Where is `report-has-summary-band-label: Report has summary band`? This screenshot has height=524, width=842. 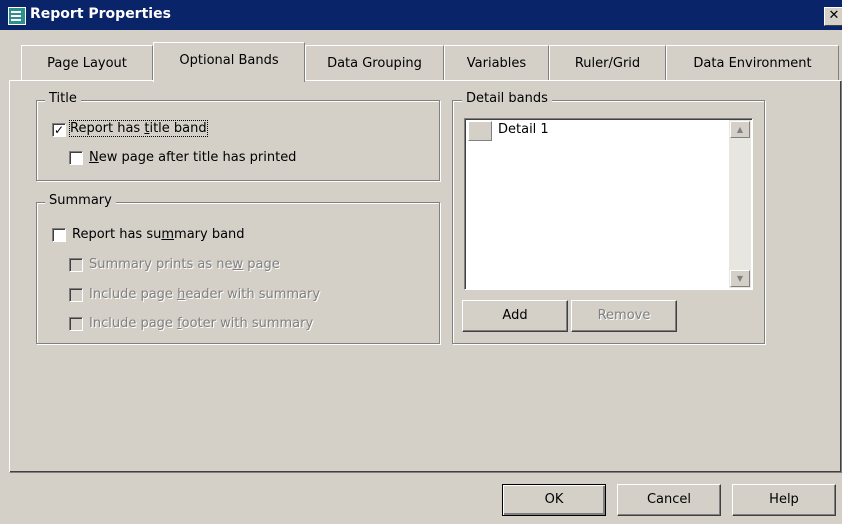
report-has-summary-band-label: Report has summary band is located at coordinates (158, 234).